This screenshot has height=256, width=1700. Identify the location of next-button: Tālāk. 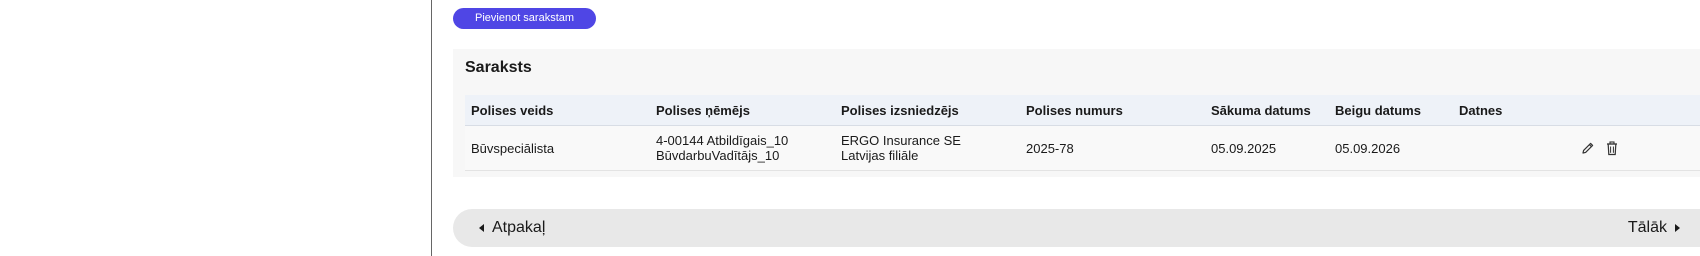
(1654, 228).